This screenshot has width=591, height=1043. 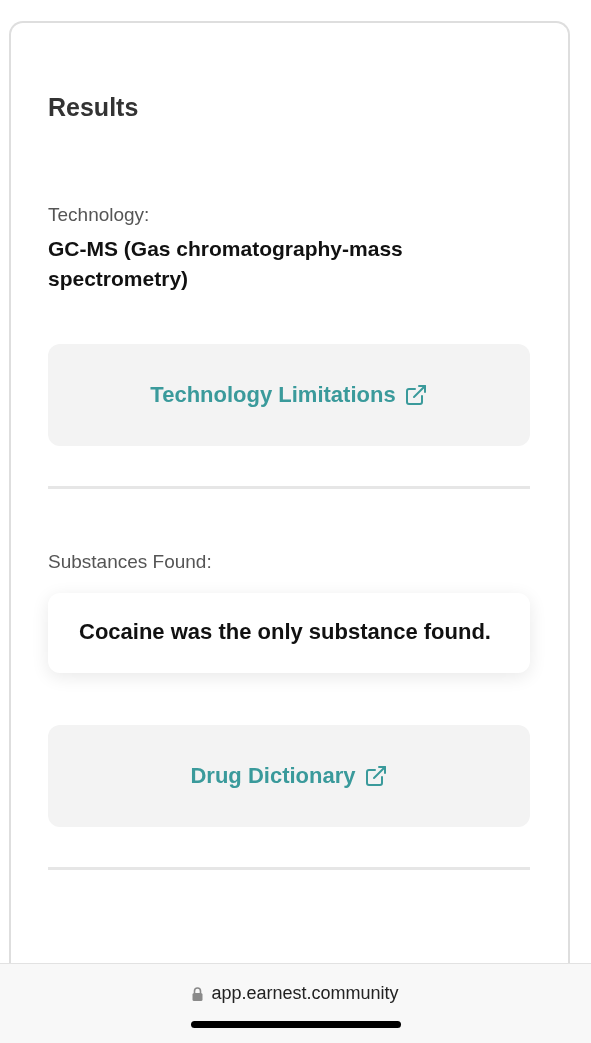 What do you see at coordinates (94, 107) in the screenshot?
I see `results-title: Results` at bounding box center [94, 107].